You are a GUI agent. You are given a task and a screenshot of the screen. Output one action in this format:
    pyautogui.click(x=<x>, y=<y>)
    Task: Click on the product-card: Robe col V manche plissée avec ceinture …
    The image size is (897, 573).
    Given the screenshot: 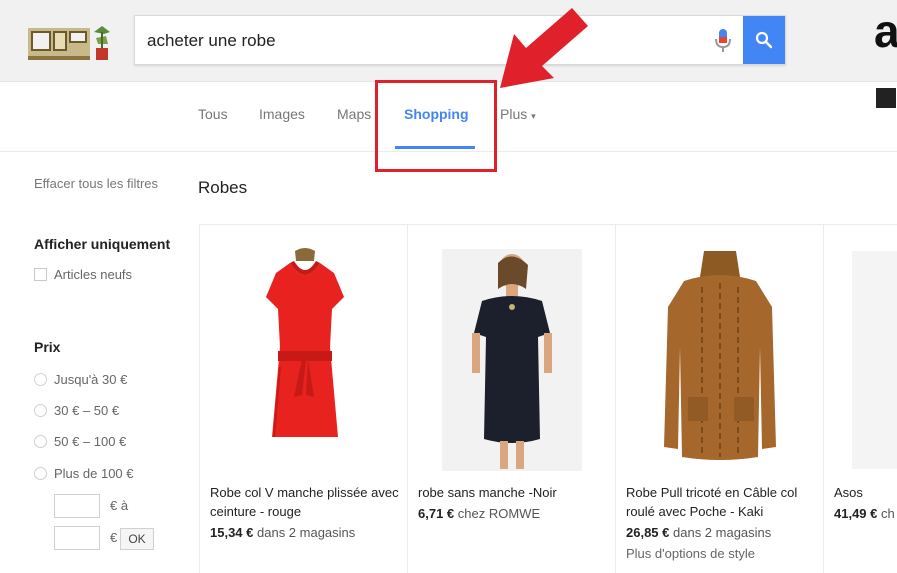 What is the action you would take?
    pyautogui.click(x=303, y=398)
    